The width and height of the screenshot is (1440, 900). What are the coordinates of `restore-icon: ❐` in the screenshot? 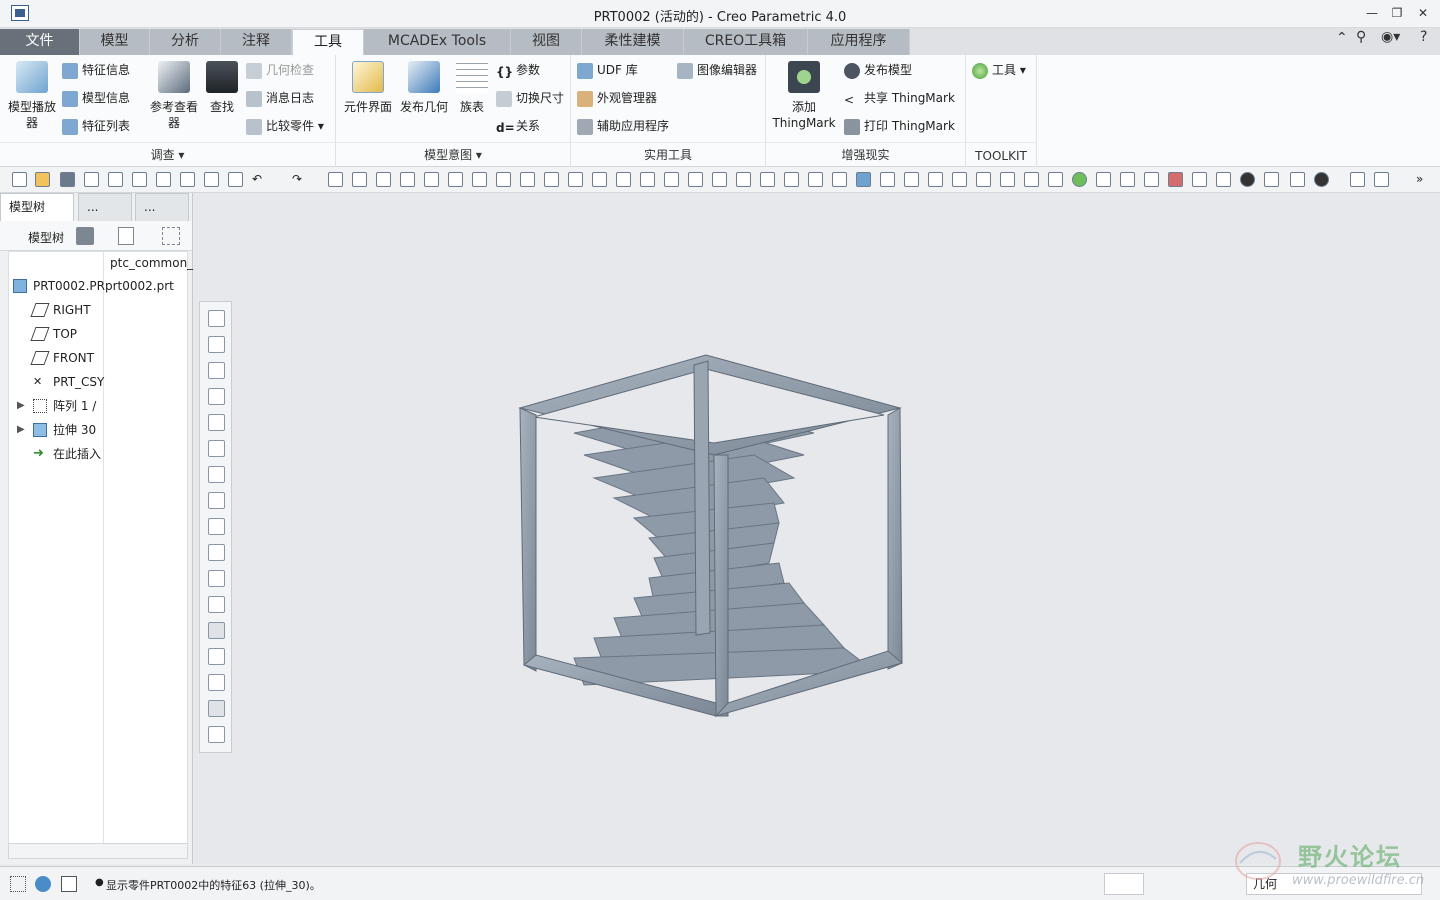 It's located at (1397, 13).